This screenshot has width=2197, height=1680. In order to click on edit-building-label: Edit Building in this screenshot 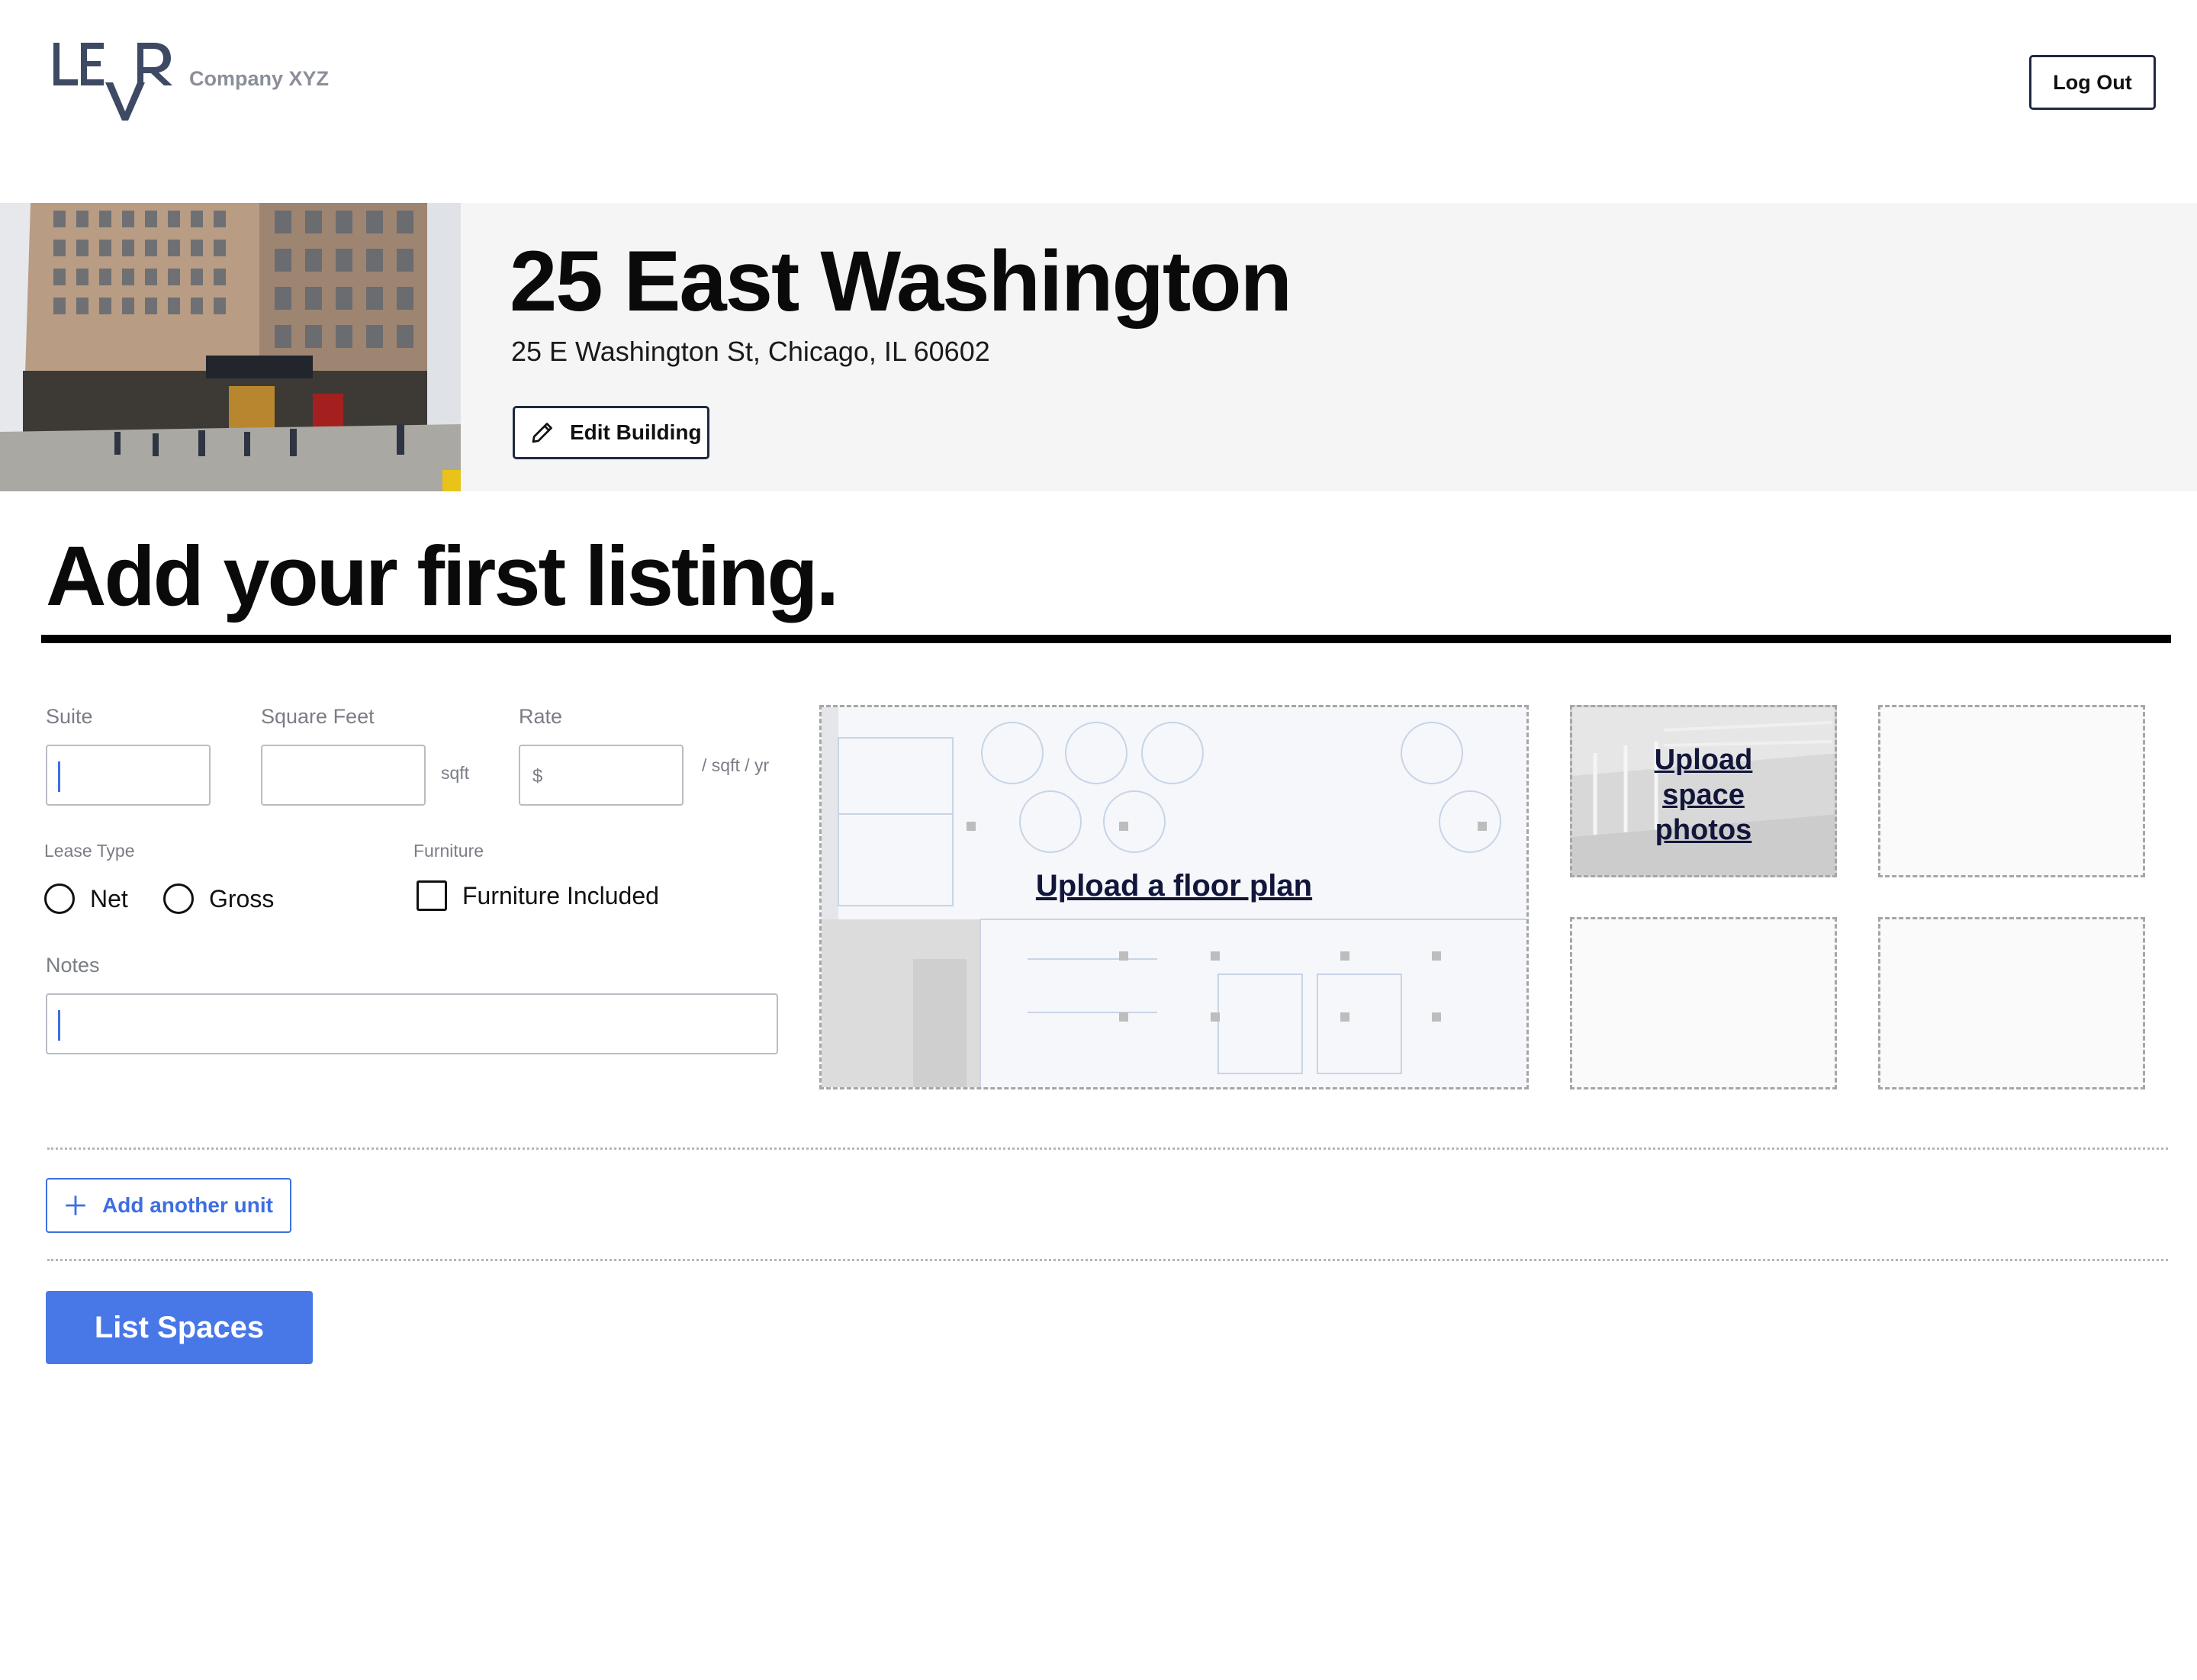, I will do `click(636, 432)`.